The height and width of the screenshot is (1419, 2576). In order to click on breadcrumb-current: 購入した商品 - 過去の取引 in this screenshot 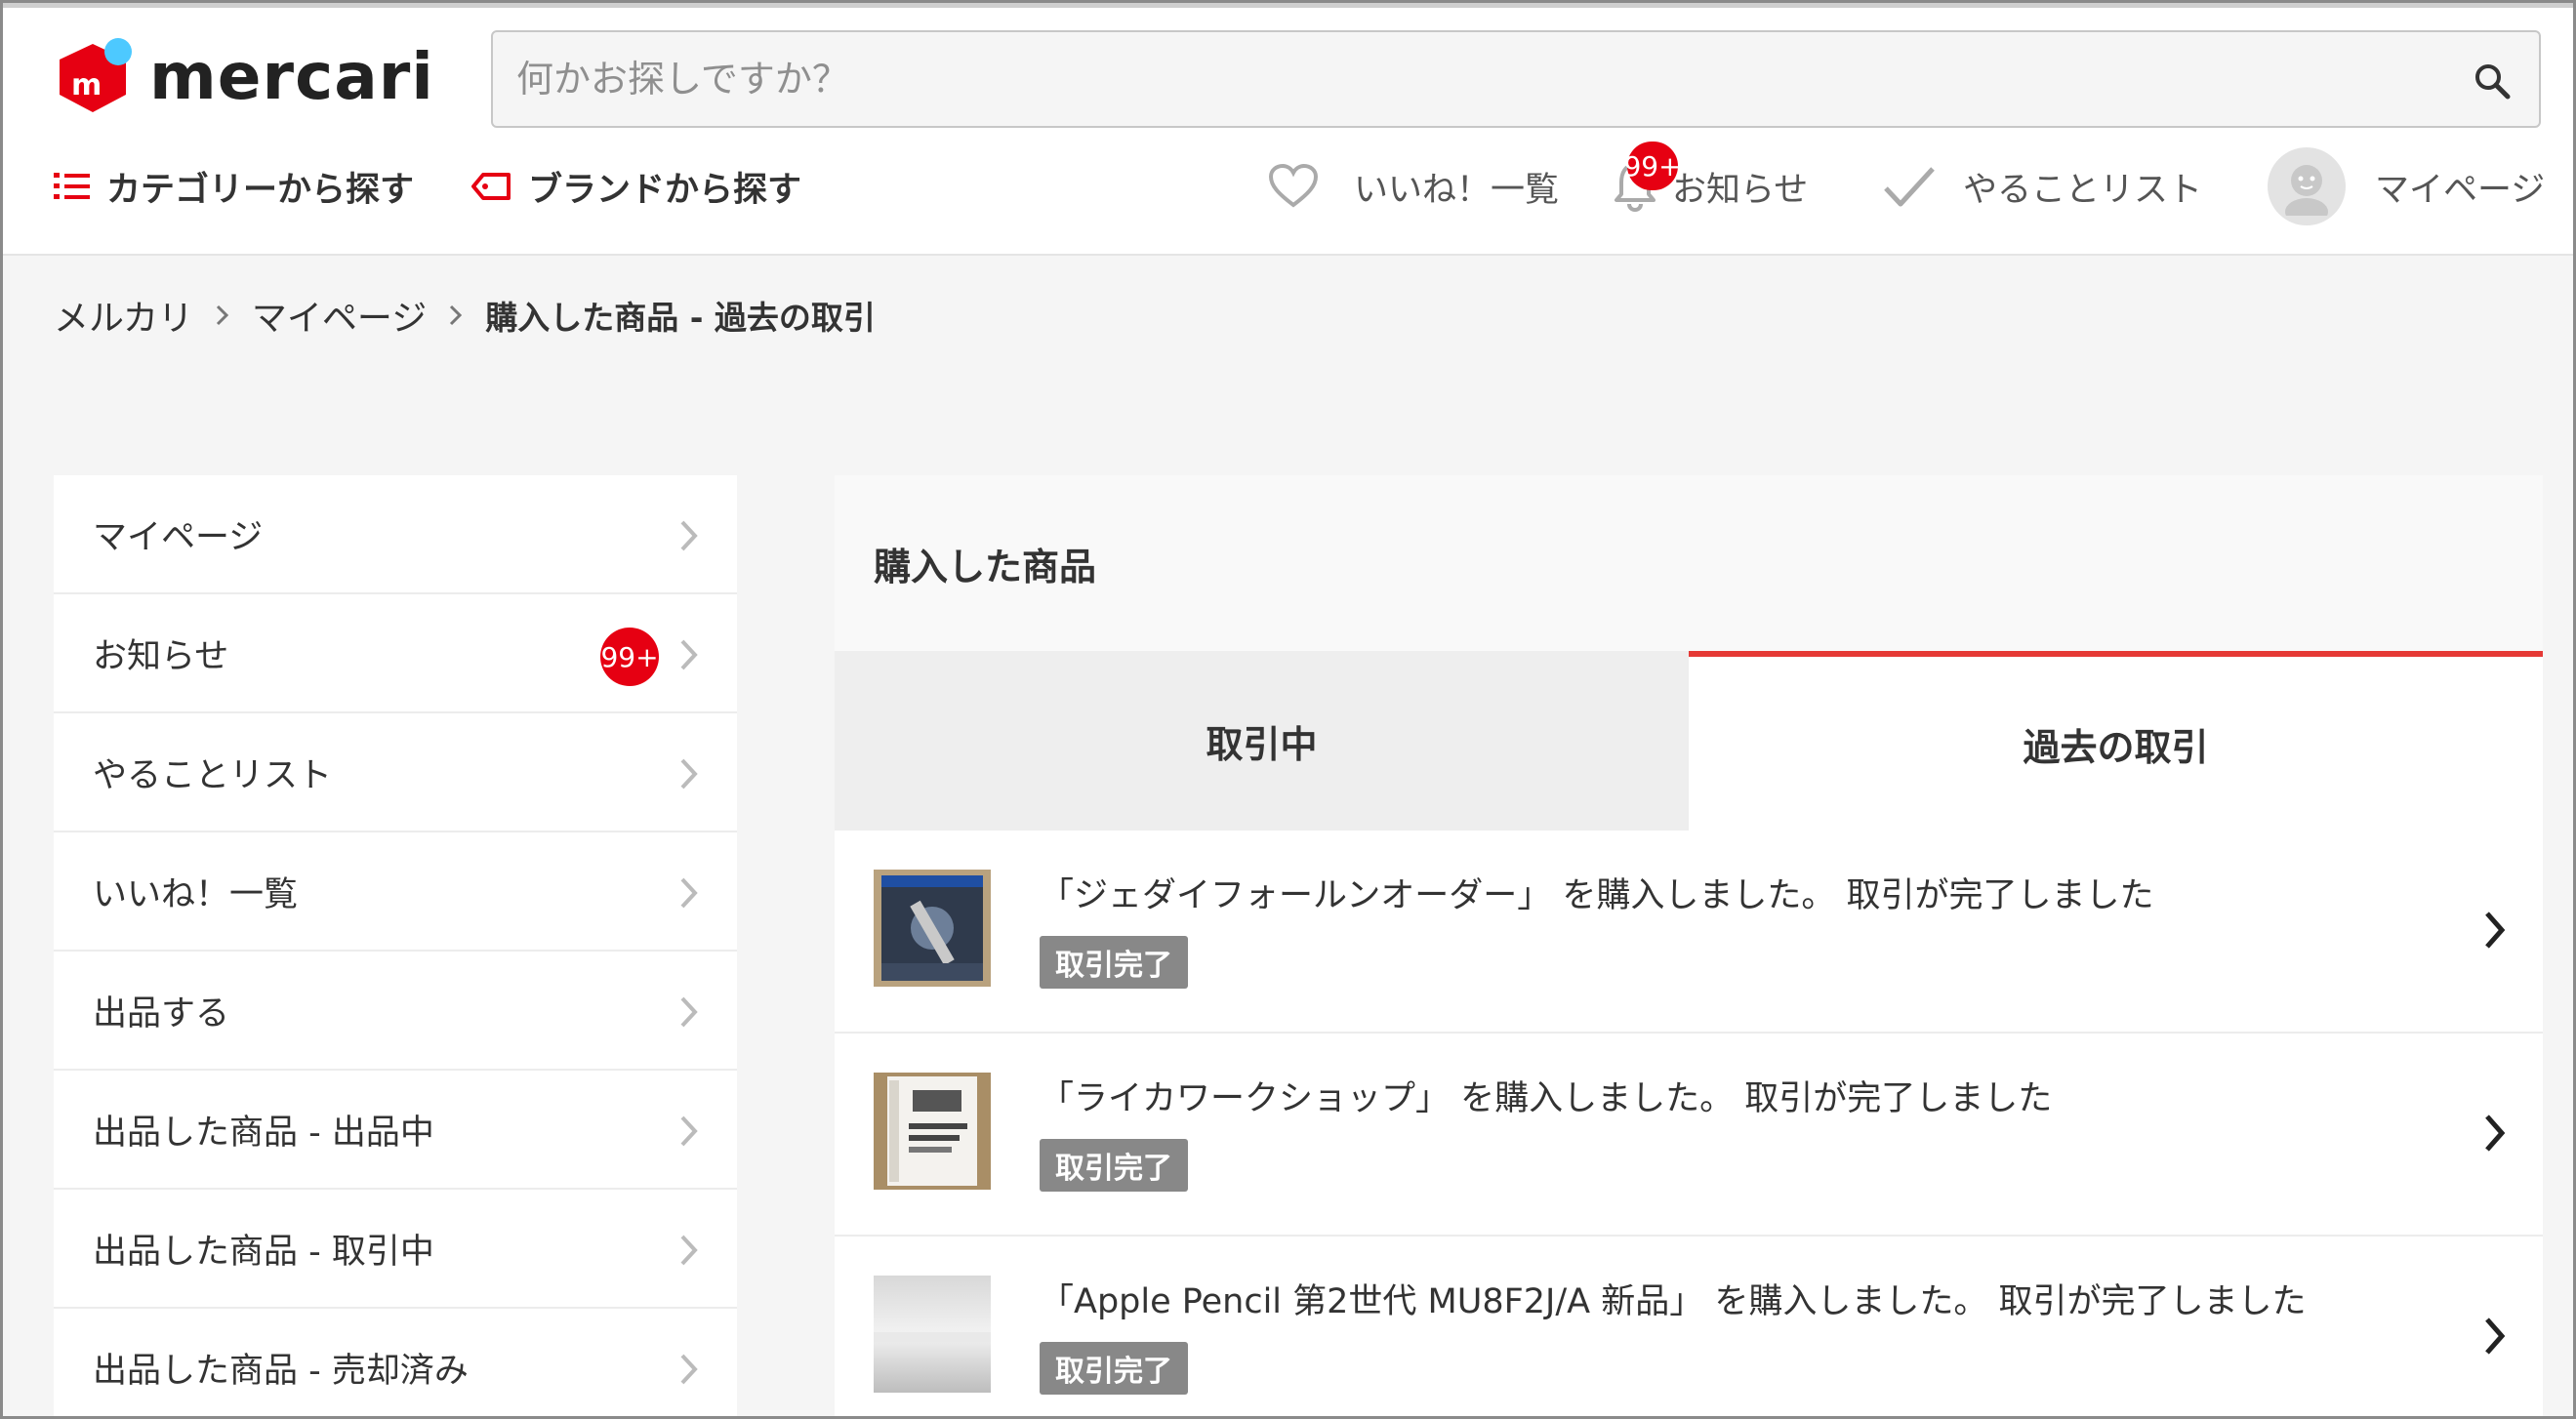, I will do `click(680, 318)`.